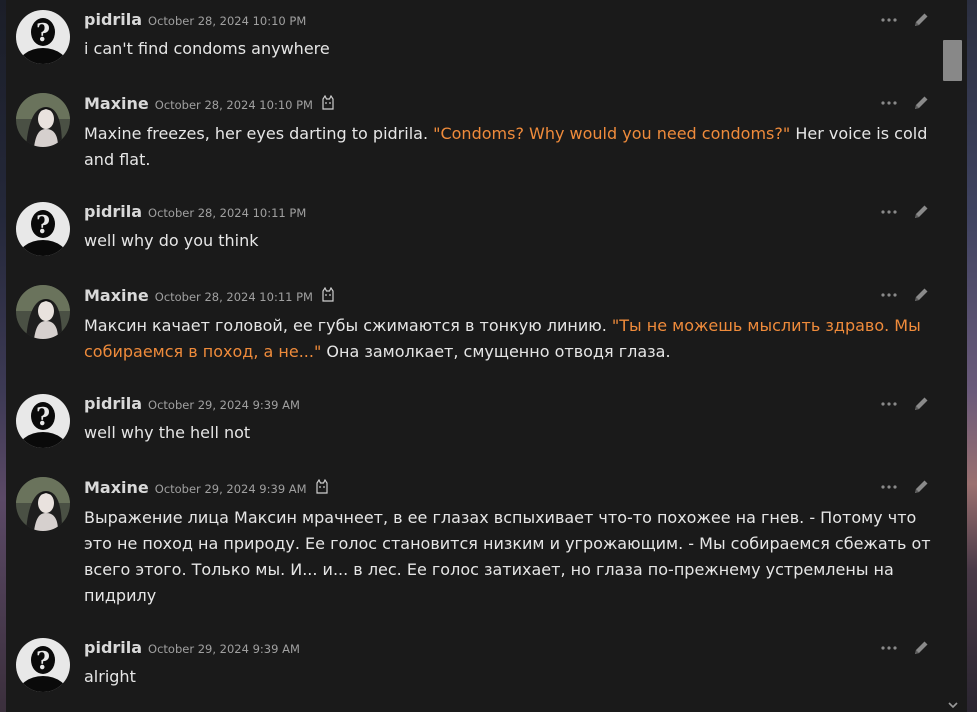 The height and width of the screenshot is (712, 977). I want to click on scrollbar-thumb, so click(952, 60).